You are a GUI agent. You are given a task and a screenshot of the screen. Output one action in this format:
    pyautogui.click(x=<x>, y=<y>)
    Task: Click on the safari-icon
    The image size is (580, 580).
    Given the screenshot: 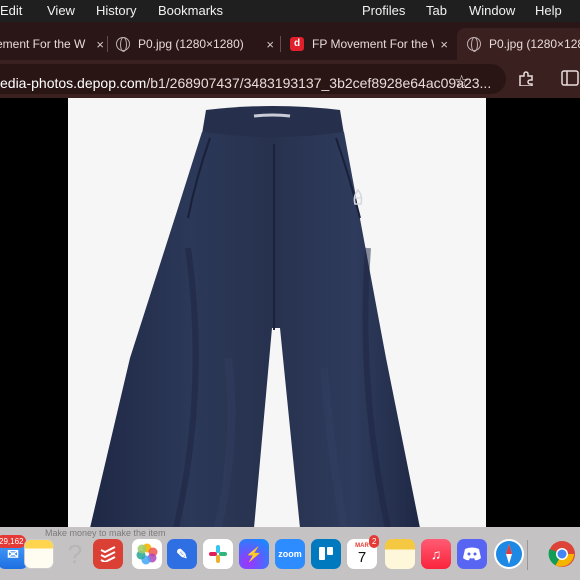 What is the action you would take?
    pyautogui.click(x=509, y=554)
    